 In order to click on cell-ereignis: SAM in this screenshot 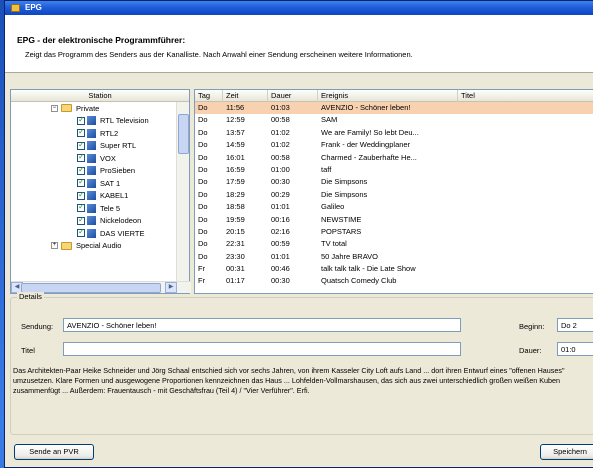, I will do `click(329, 120)`.